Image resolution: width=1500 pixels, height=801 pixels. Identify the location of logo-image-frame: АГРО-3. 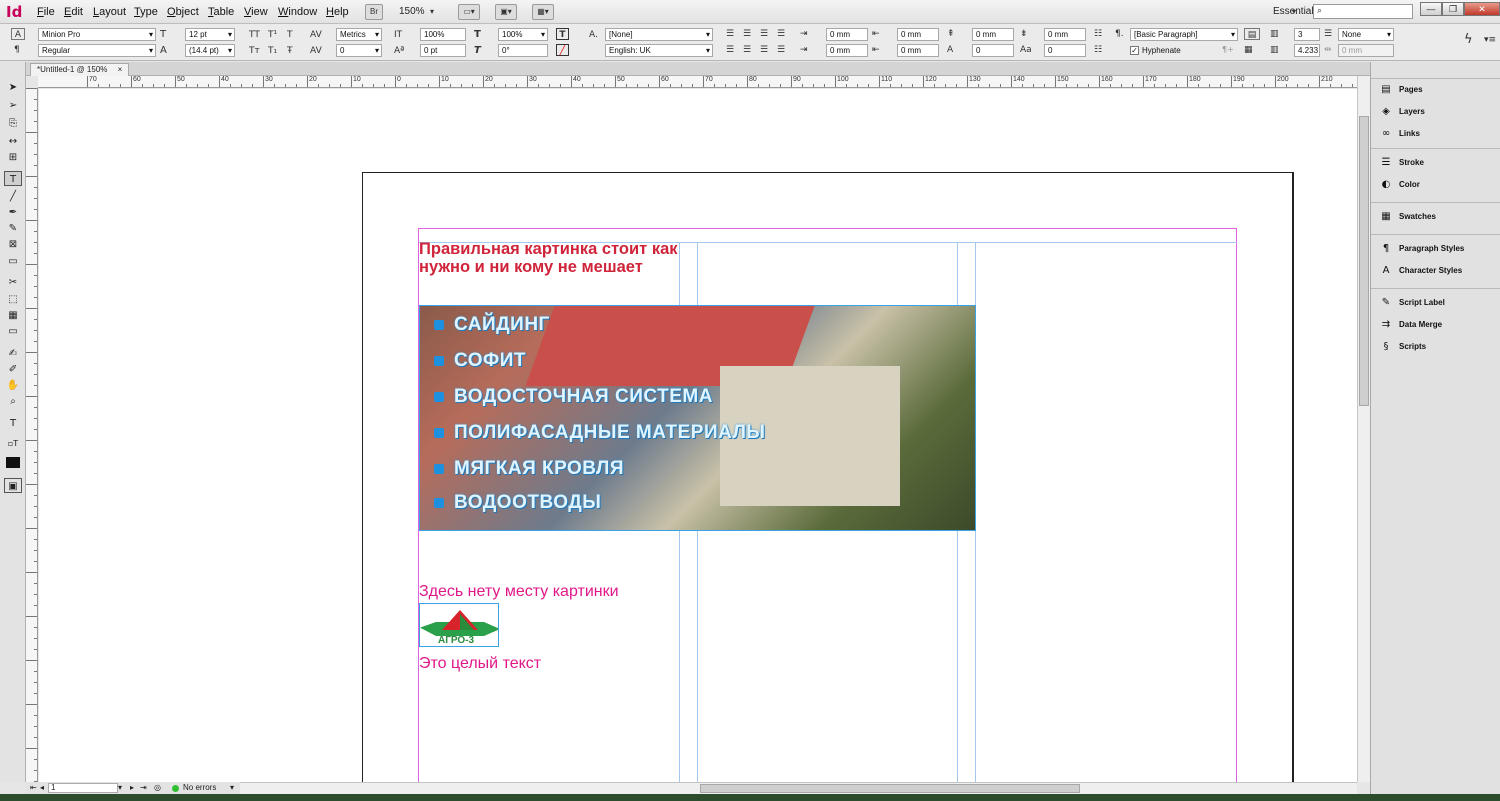
(459, 625).